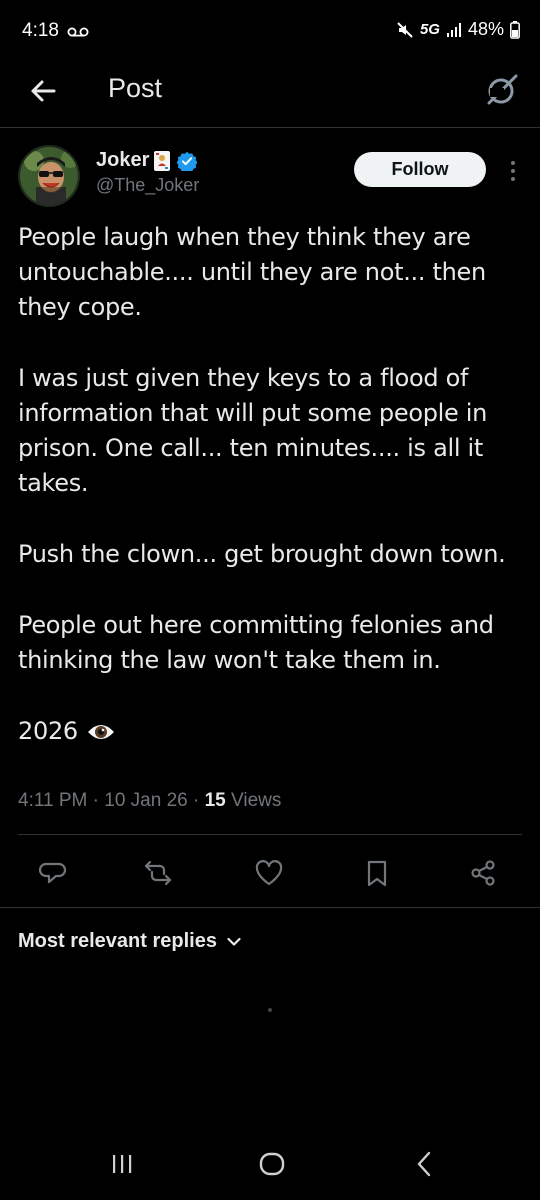 The image size is (540, 1200). What do you see at coordinates (262, 554) in the screenshot?
I see `post-paragraph: Push the clown... get brought down town.` at bounding box center [262, 554].